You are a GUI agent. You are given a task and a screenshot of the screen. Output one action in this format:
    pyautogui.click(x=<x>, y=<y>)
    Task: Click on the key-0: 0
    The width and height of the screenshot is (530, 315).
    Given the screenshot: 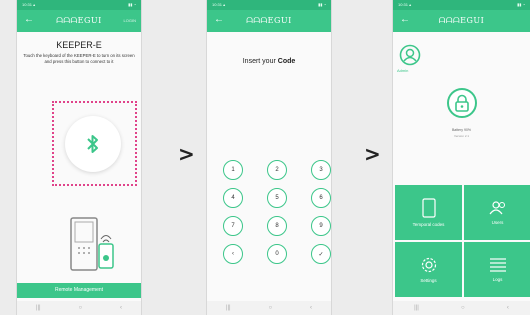 What is the action you would take?
    pyautogui.click(x=277, y=254)
    